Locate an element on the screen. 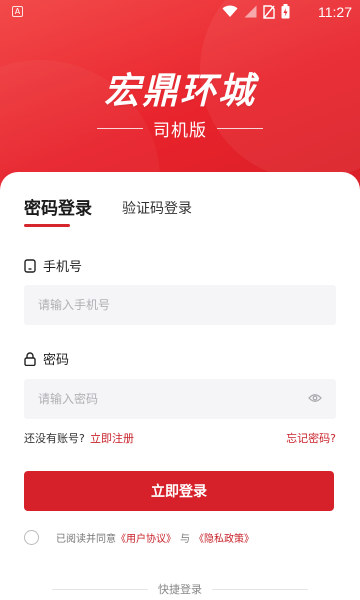 This screenshot has height=600, width=360. account-links: 还没有账号? 立即注册 忘记密码? is located at coordinates (180, 438).